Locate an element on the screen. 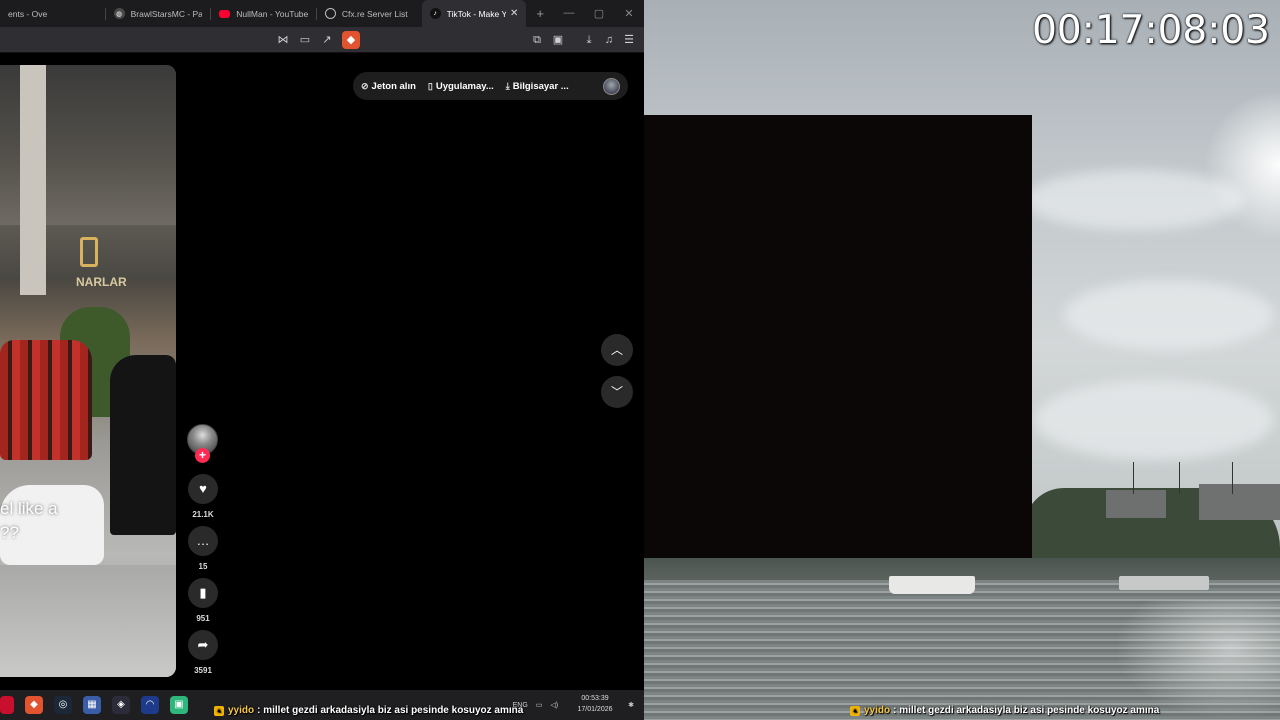  media-icon: ♫ is located at coordinates (609, 40).